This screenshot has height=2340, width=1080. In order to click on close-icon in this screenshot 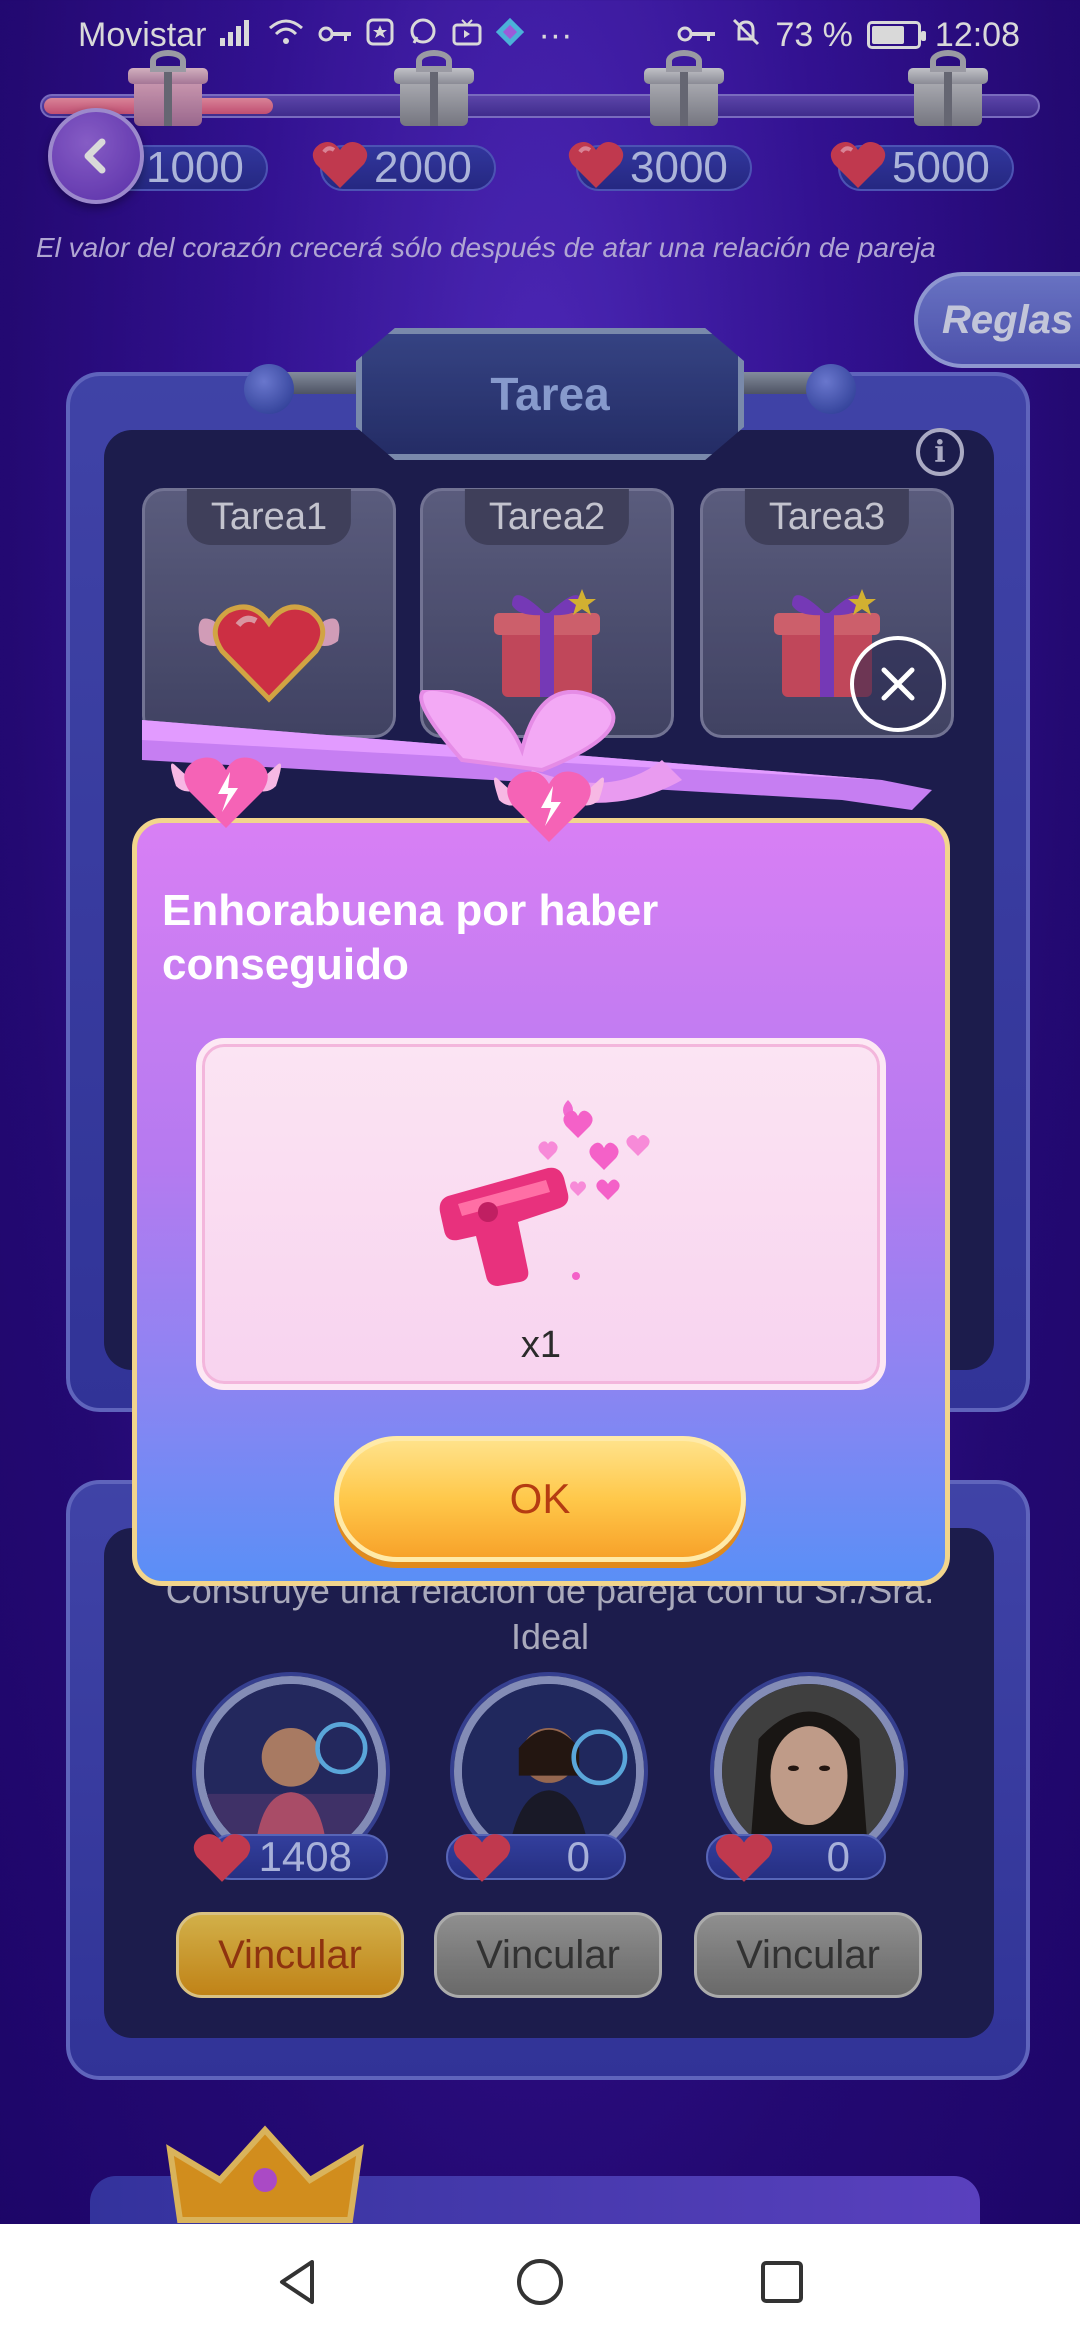, I will do `click(898, 684)`.